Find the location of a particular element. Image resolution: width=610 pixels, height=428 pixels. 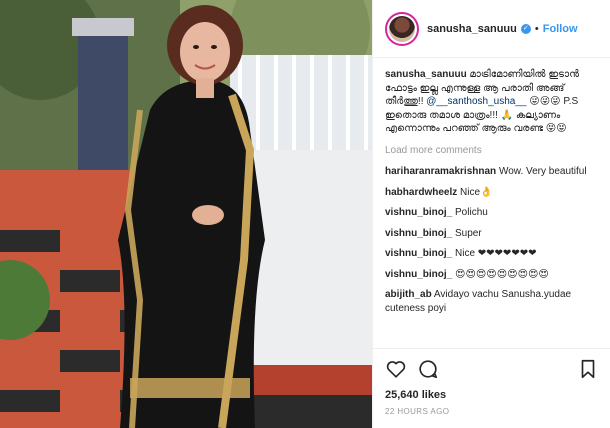

comment-username: habhardwheelz is located at coordinates (421, 192).